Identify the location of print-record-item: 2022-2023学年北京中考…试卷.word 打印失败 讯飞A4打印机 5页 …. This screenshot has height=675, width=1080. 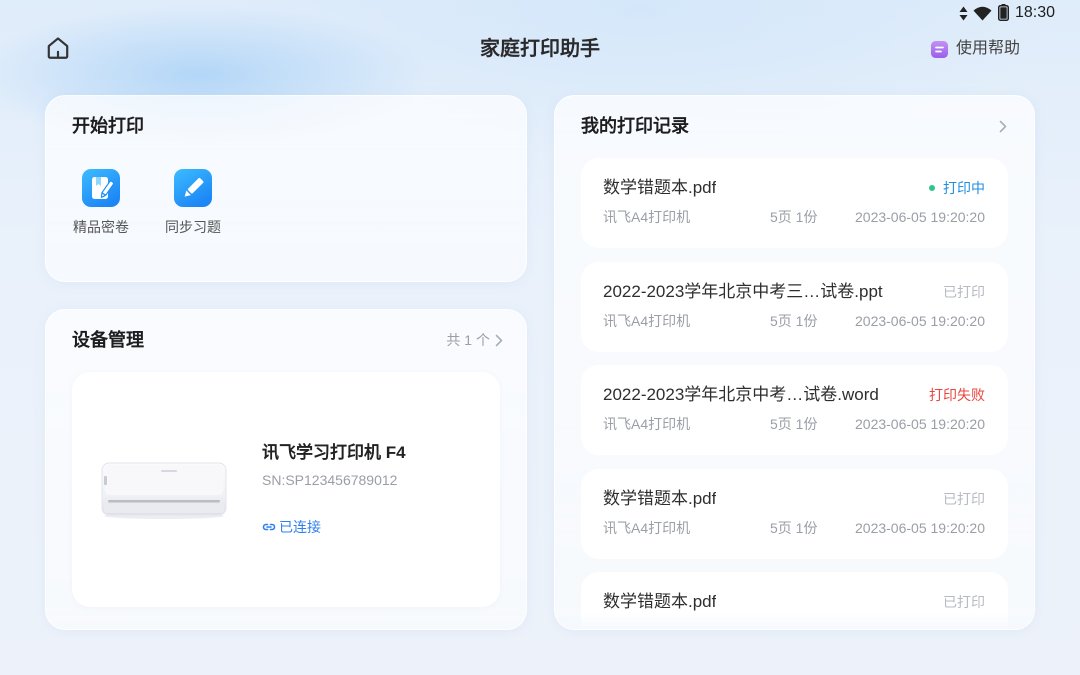
(794, 410).